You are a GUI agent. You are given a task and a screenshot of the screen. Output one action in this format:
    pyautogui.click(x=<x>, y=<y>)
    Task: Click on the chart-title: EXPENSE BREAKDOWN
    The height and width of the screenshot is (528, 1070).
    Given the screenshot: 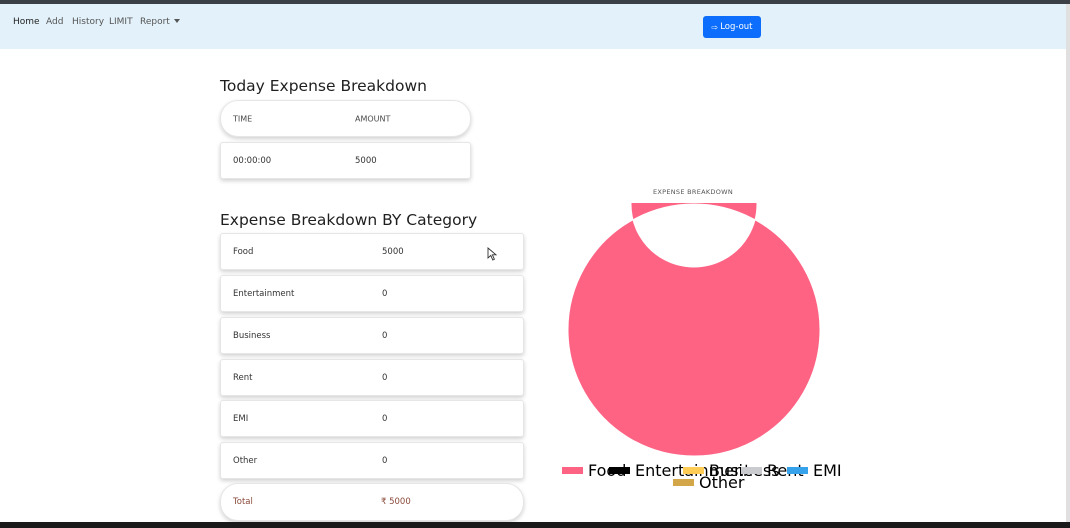 What is the action you would take?
    pyautogui.click(x=693, y=192)
    